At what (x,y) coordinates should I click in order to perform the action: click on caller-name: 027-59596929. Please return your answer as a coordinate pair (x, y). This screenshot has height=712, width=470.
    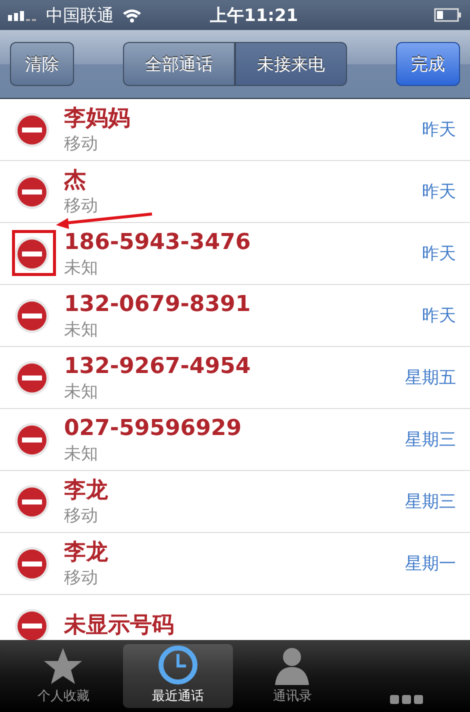
    Looking at the image, I should click on (153, 428).